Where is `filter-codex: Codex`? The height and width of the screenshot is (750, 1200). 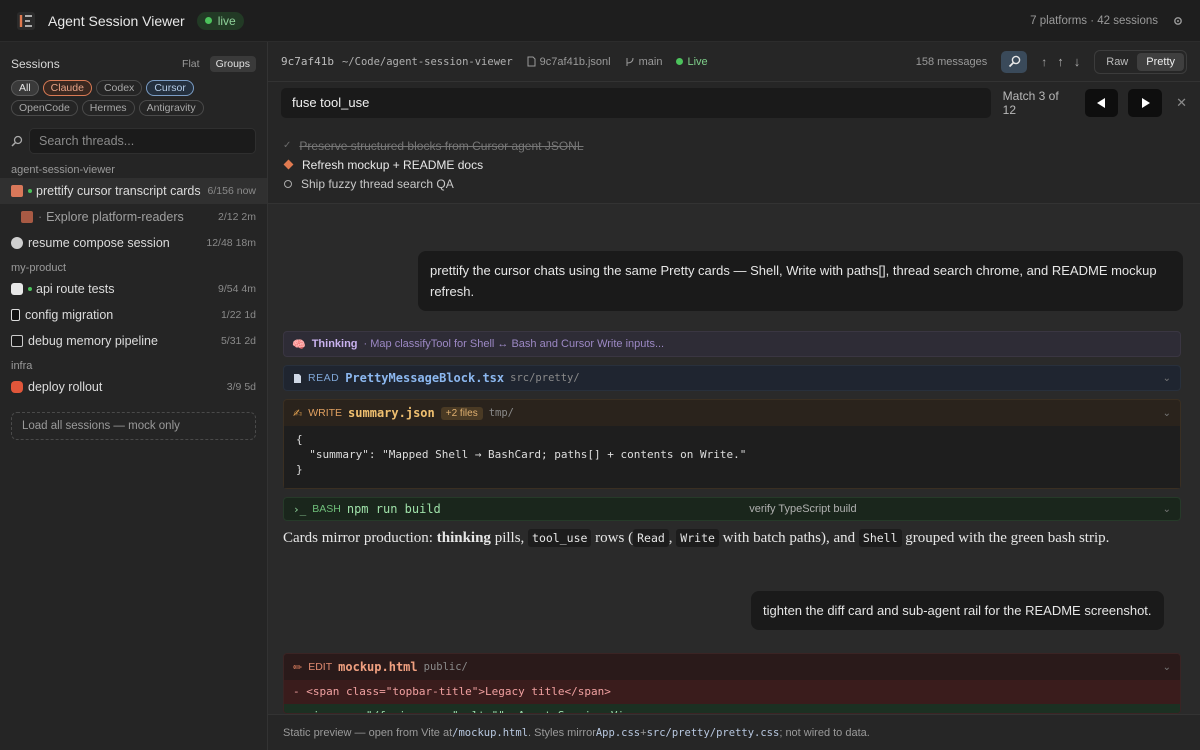 filter-codex: Codex is located at coordinates (119, 88).